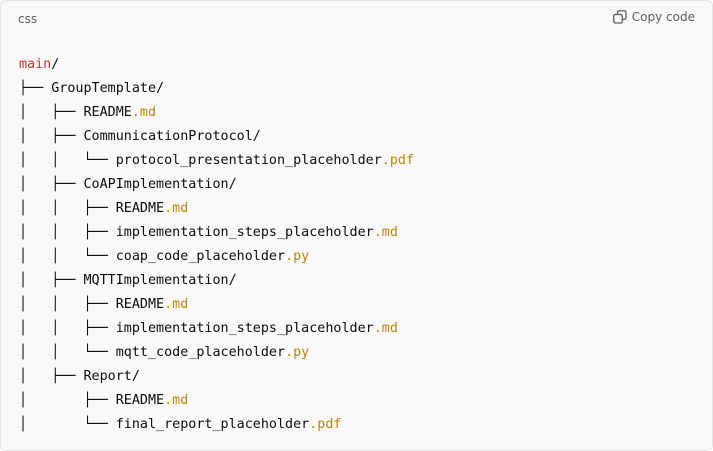 The image size is (713, 451). I want to click on file-name: protocol_presentation_placeholder, so click(248, 160).